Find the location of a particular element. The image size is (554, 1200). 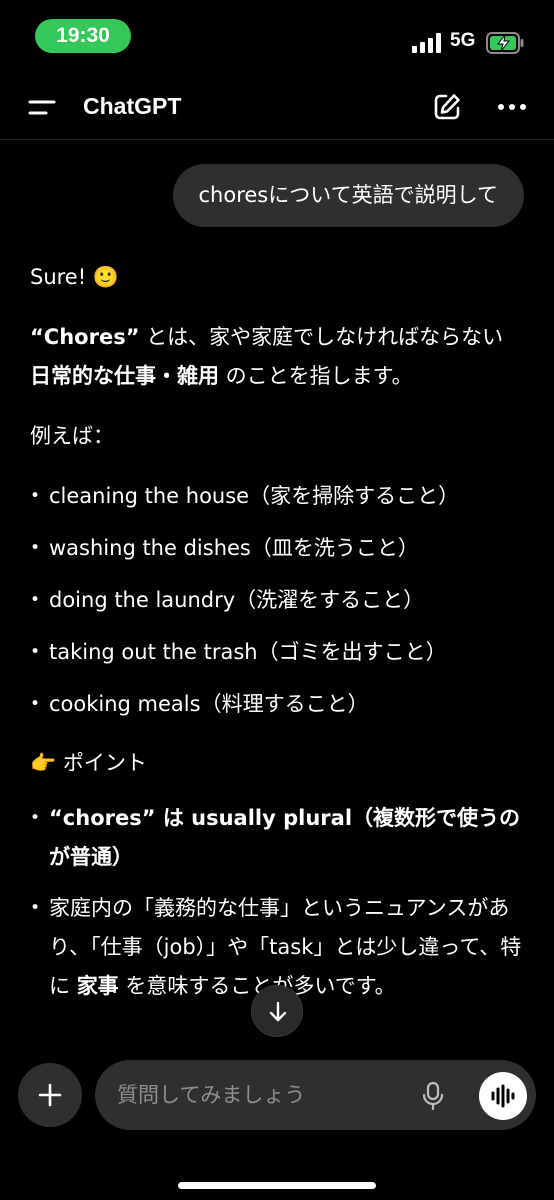

plus-icon is located at coordinates (50, 1095).